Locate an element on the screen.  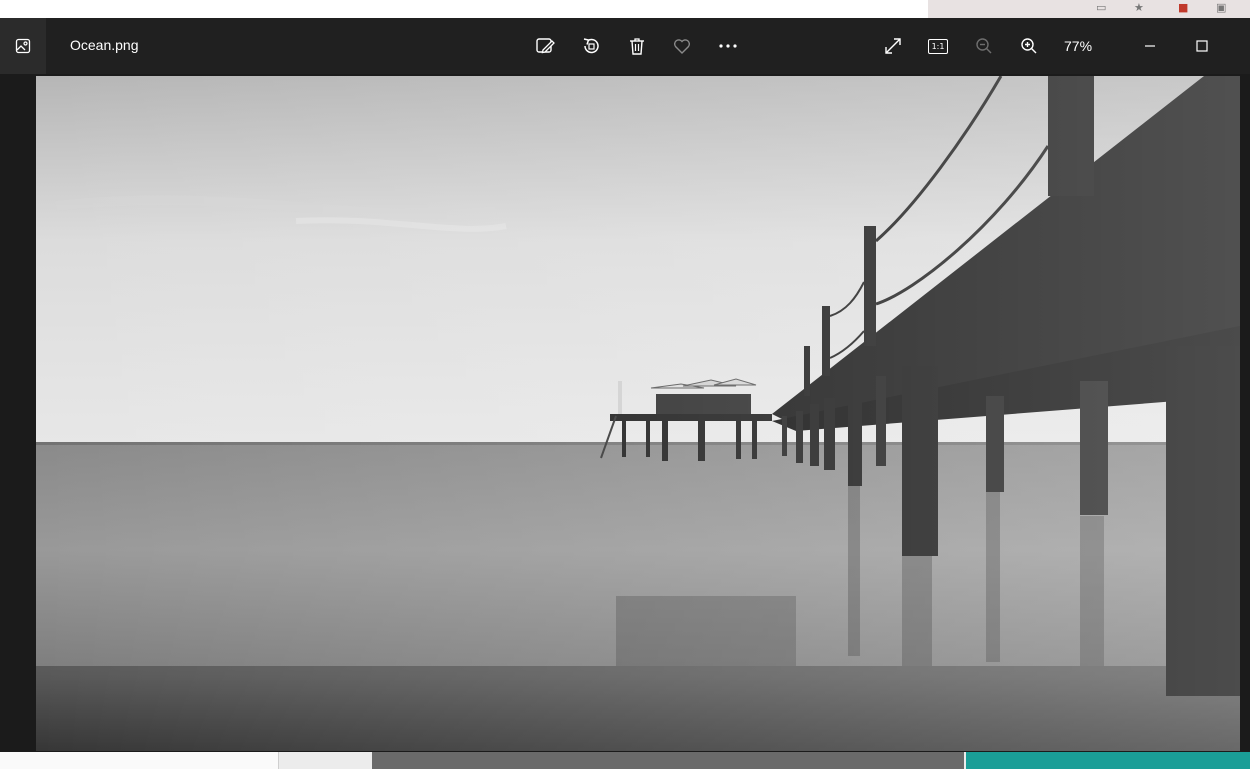
favorite-button is located at coordinates (682, 46).